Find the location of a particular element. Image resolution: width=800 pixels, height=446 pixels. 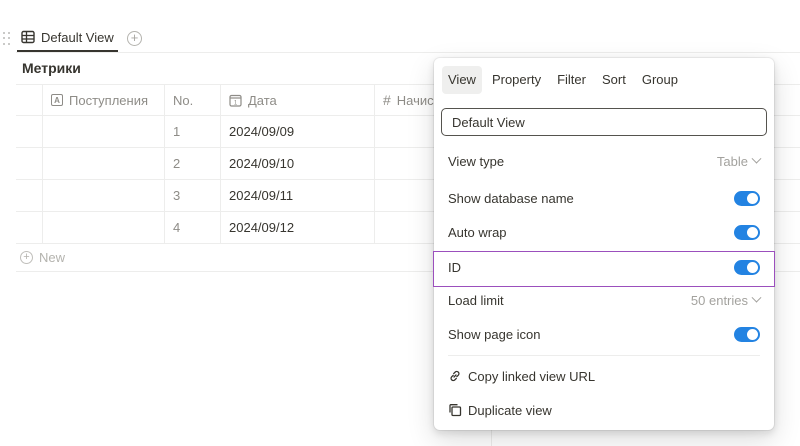

view-name-input is located at coordinates (604, 122).